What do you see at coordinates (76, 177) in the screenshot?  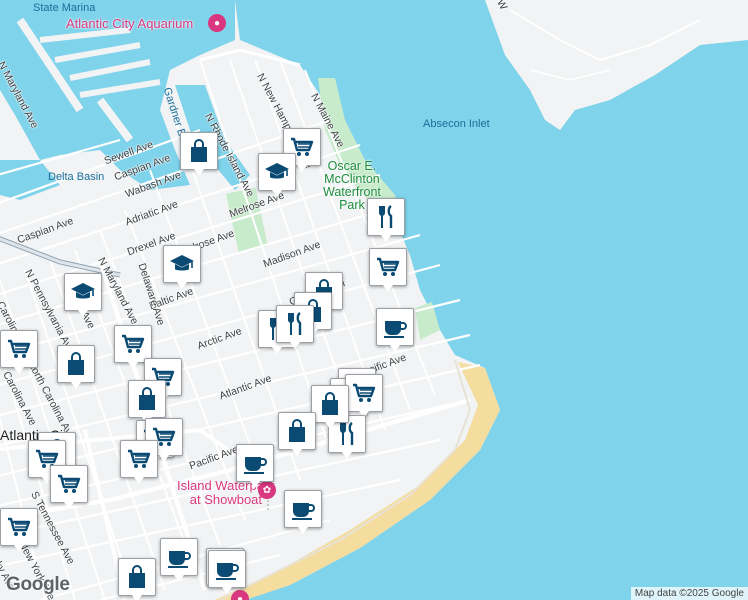 I see `delta-basin-label: Delta Basin` at bounding box center [76, 177].